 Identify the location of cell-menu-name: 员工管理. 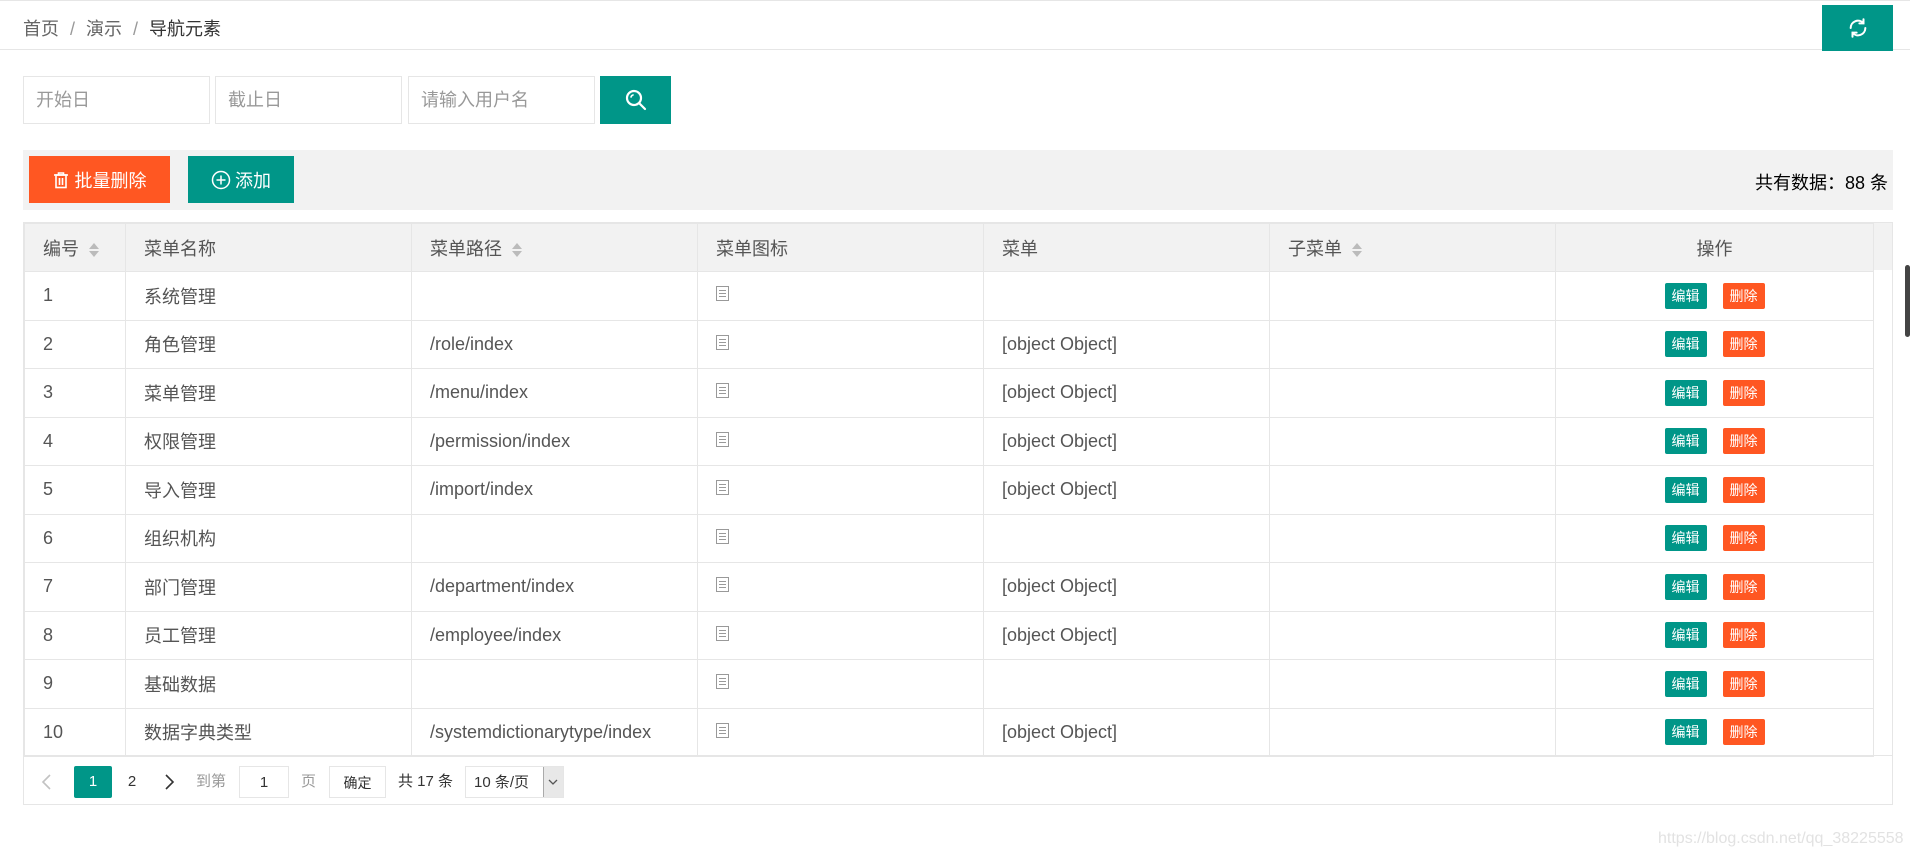
(268, 635).